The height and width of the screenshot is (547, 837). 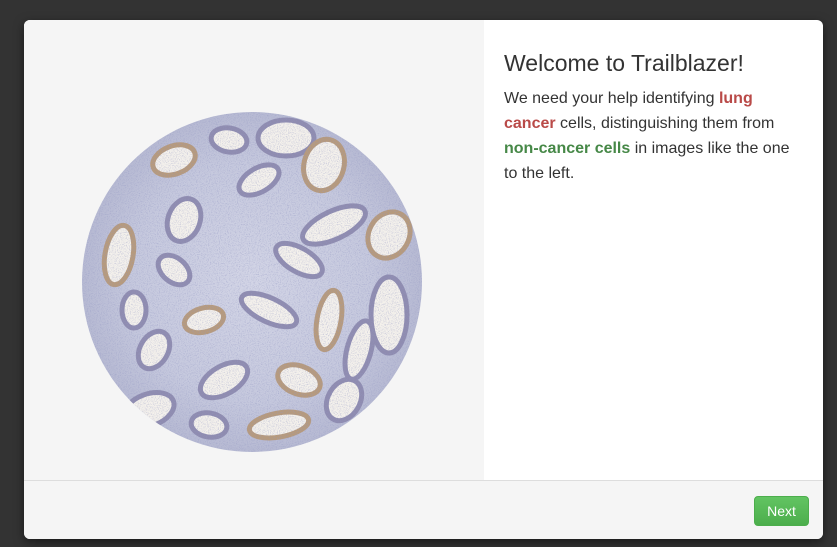 I want to click on modal-footer: Next, so click(x=423, y=509).